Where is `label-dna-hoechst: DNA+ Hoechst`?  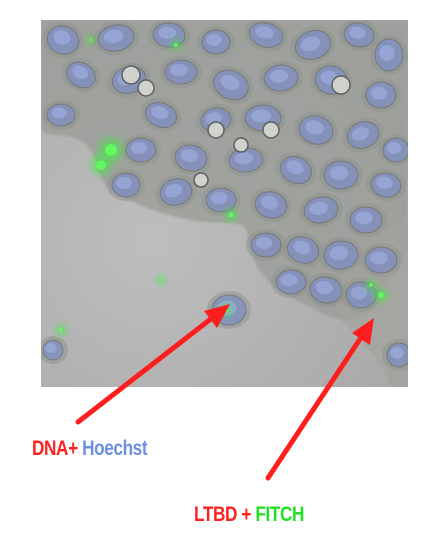 label-dna-hoechst: DNA+ Hoechst is located at coordinates (90, 449).